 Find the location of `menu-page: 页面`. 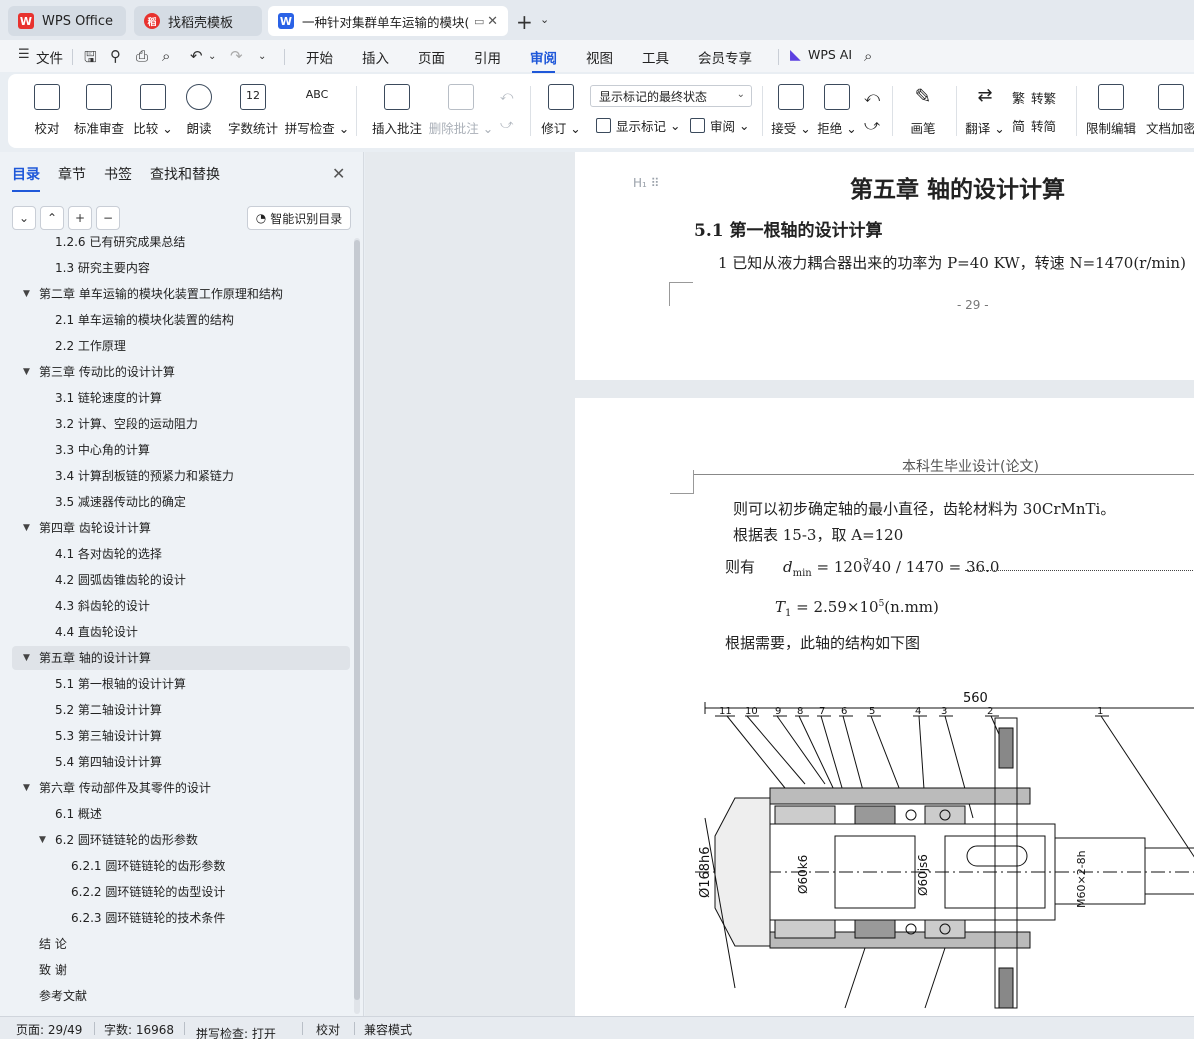

menu-page: 页面 is located at coordinates (431, 57).